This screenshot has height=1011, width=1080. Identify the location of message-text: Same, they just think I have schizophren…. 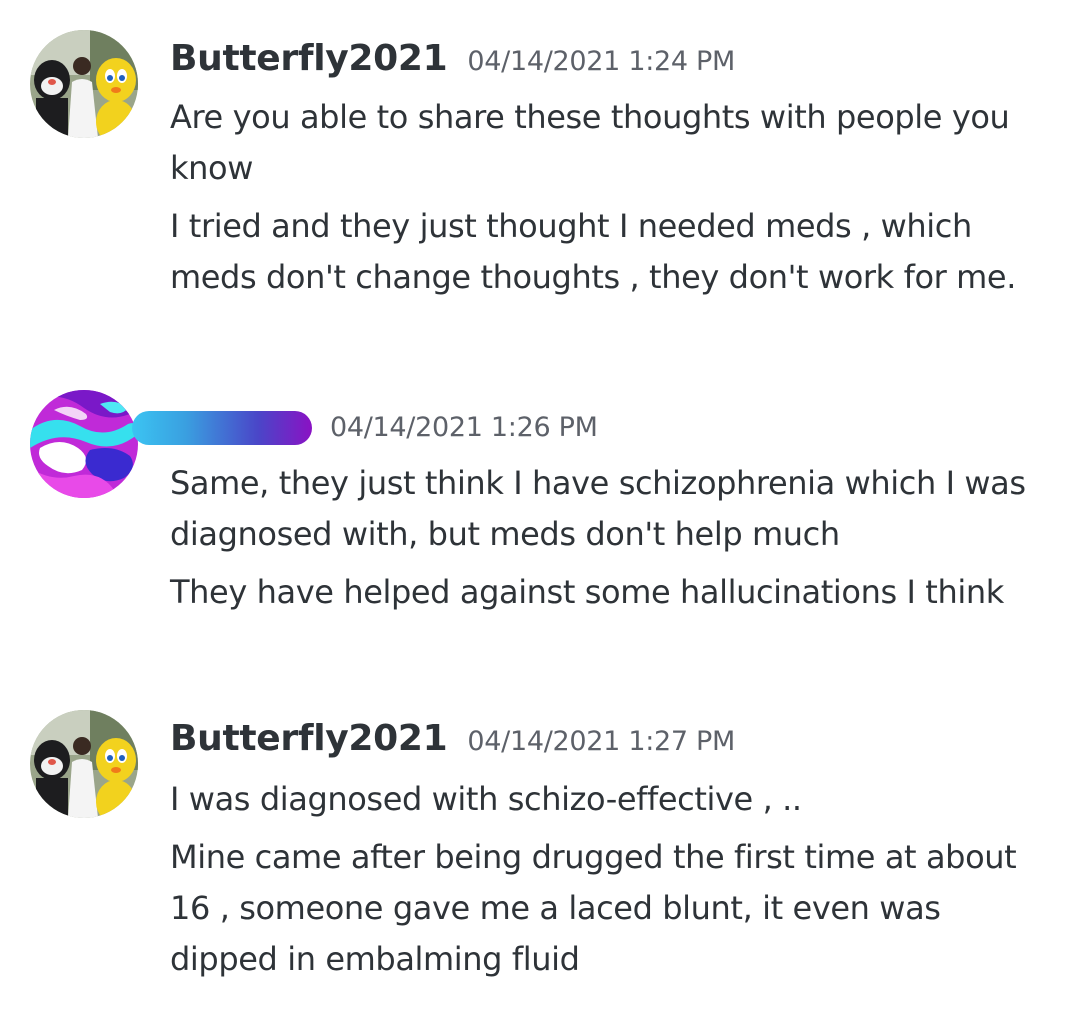
(598, 508).